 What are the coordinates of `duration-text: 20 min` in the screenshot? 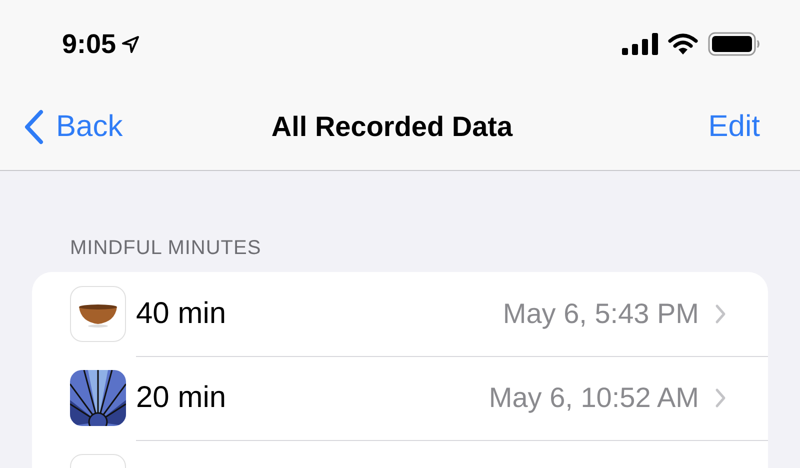 It's located at (182, 397).